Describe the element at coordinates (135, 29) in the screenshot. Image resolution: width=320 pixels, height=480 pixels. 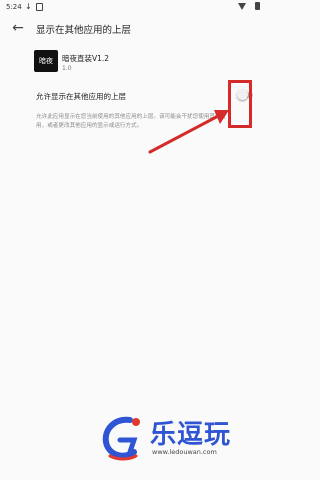
I see `app-bar: ← 显示在其他应用的上层` at that location.